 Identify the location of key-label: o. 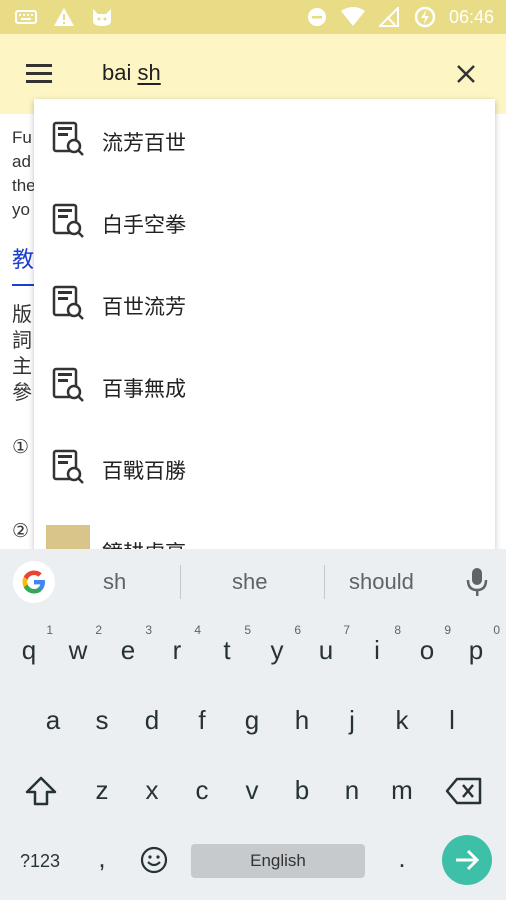
(427, 650).